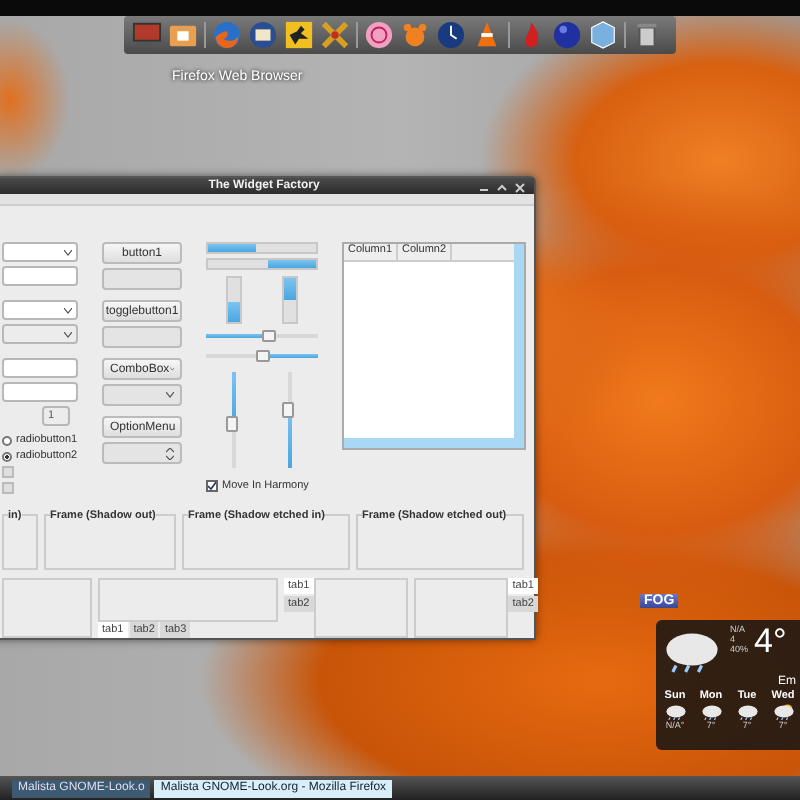  I want to click on cube-icon, so click(603, 35).